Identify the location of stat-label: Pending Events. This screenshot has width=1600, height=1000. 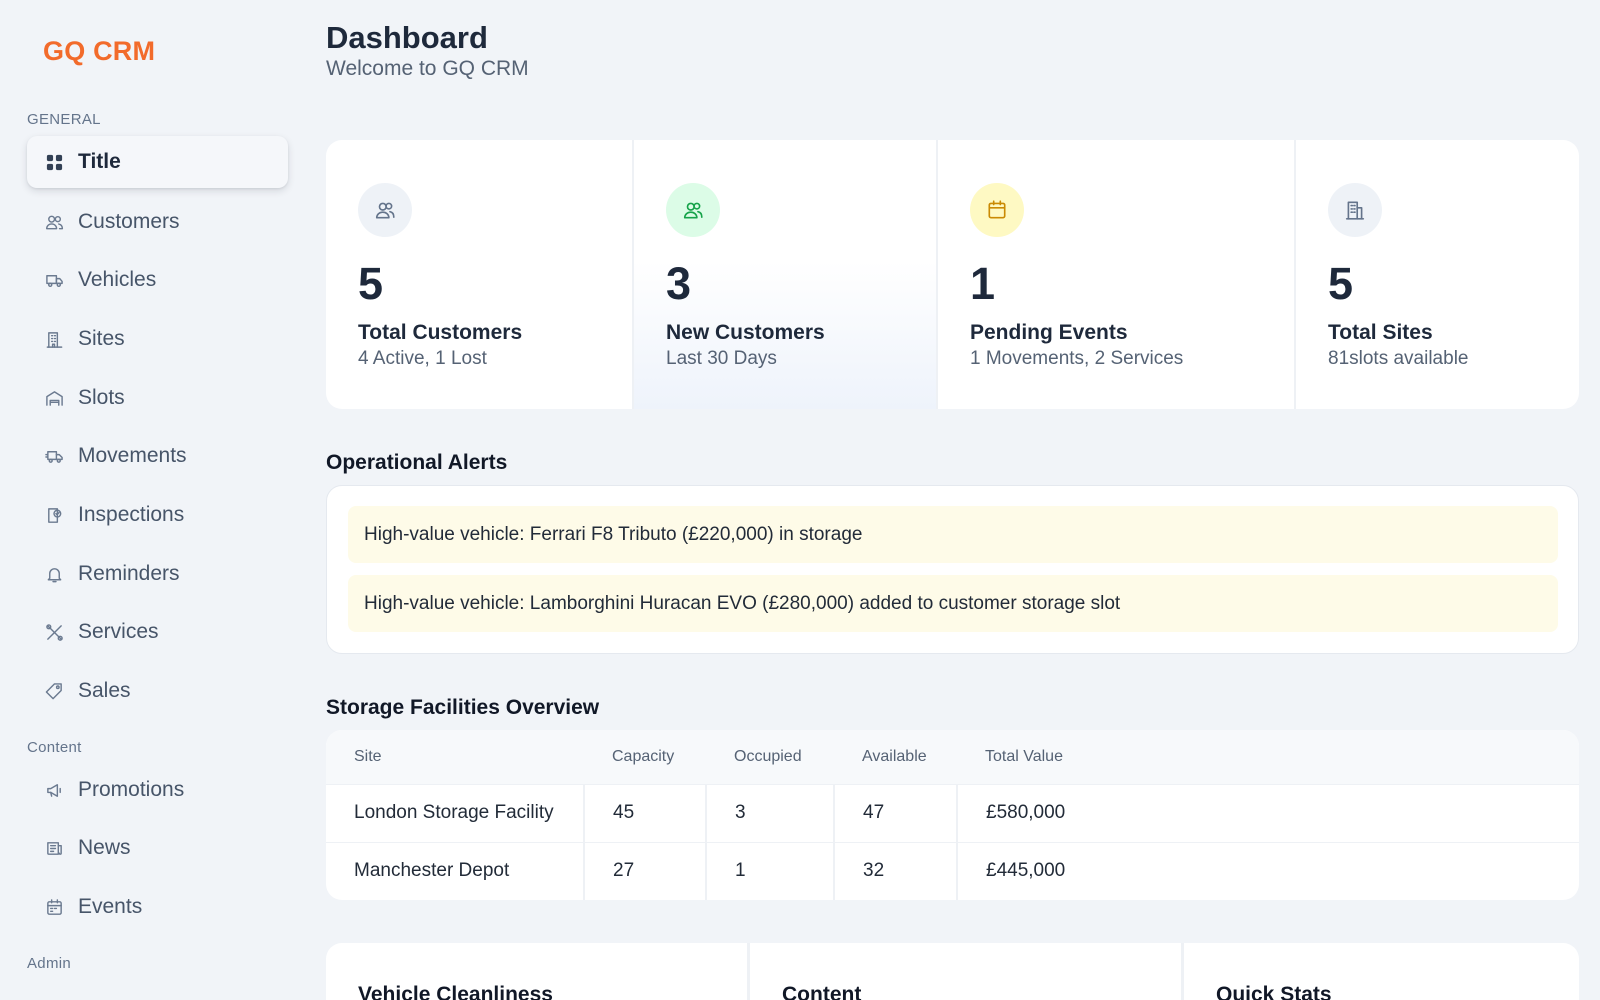
(1049, 332).